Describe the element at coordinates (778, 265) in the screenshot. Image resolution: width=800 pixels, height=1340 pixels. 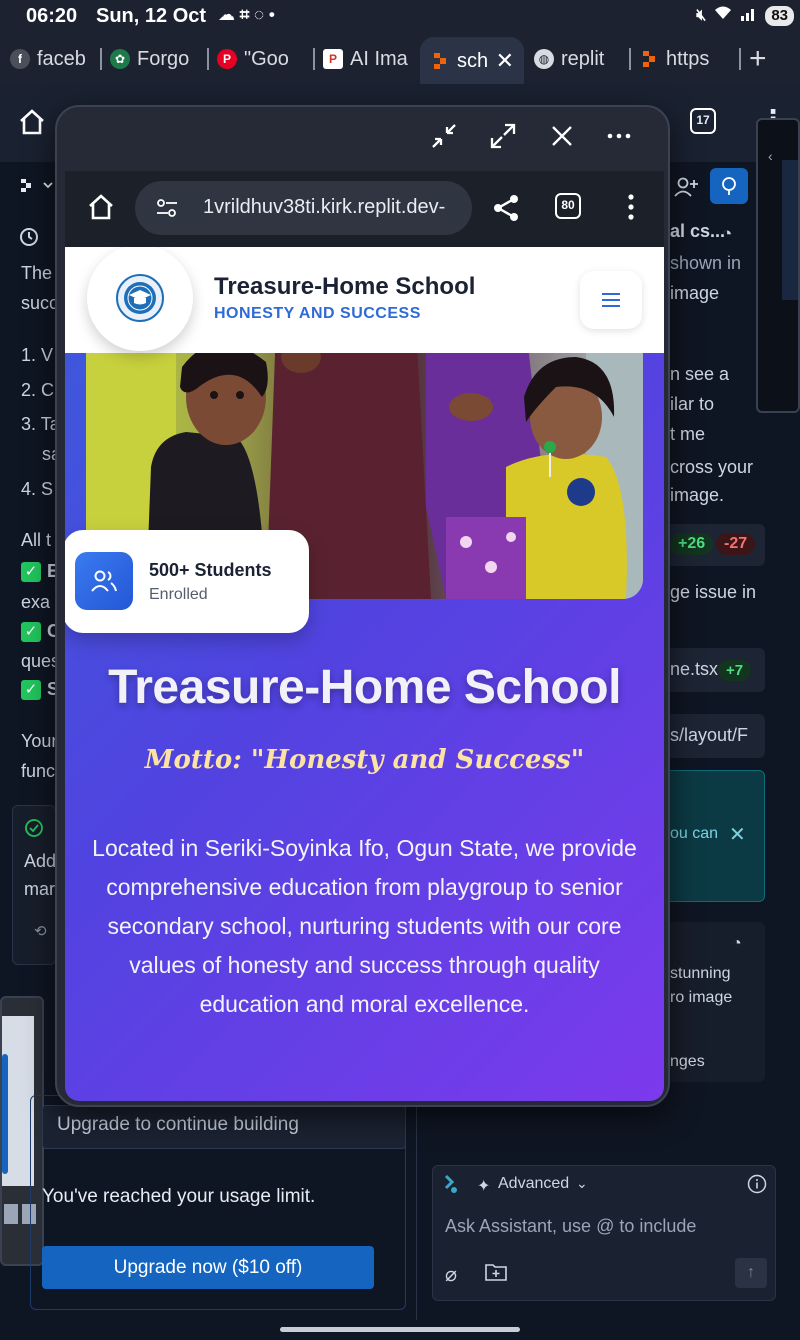
I see `minimized-window-right: ‹` at that location.